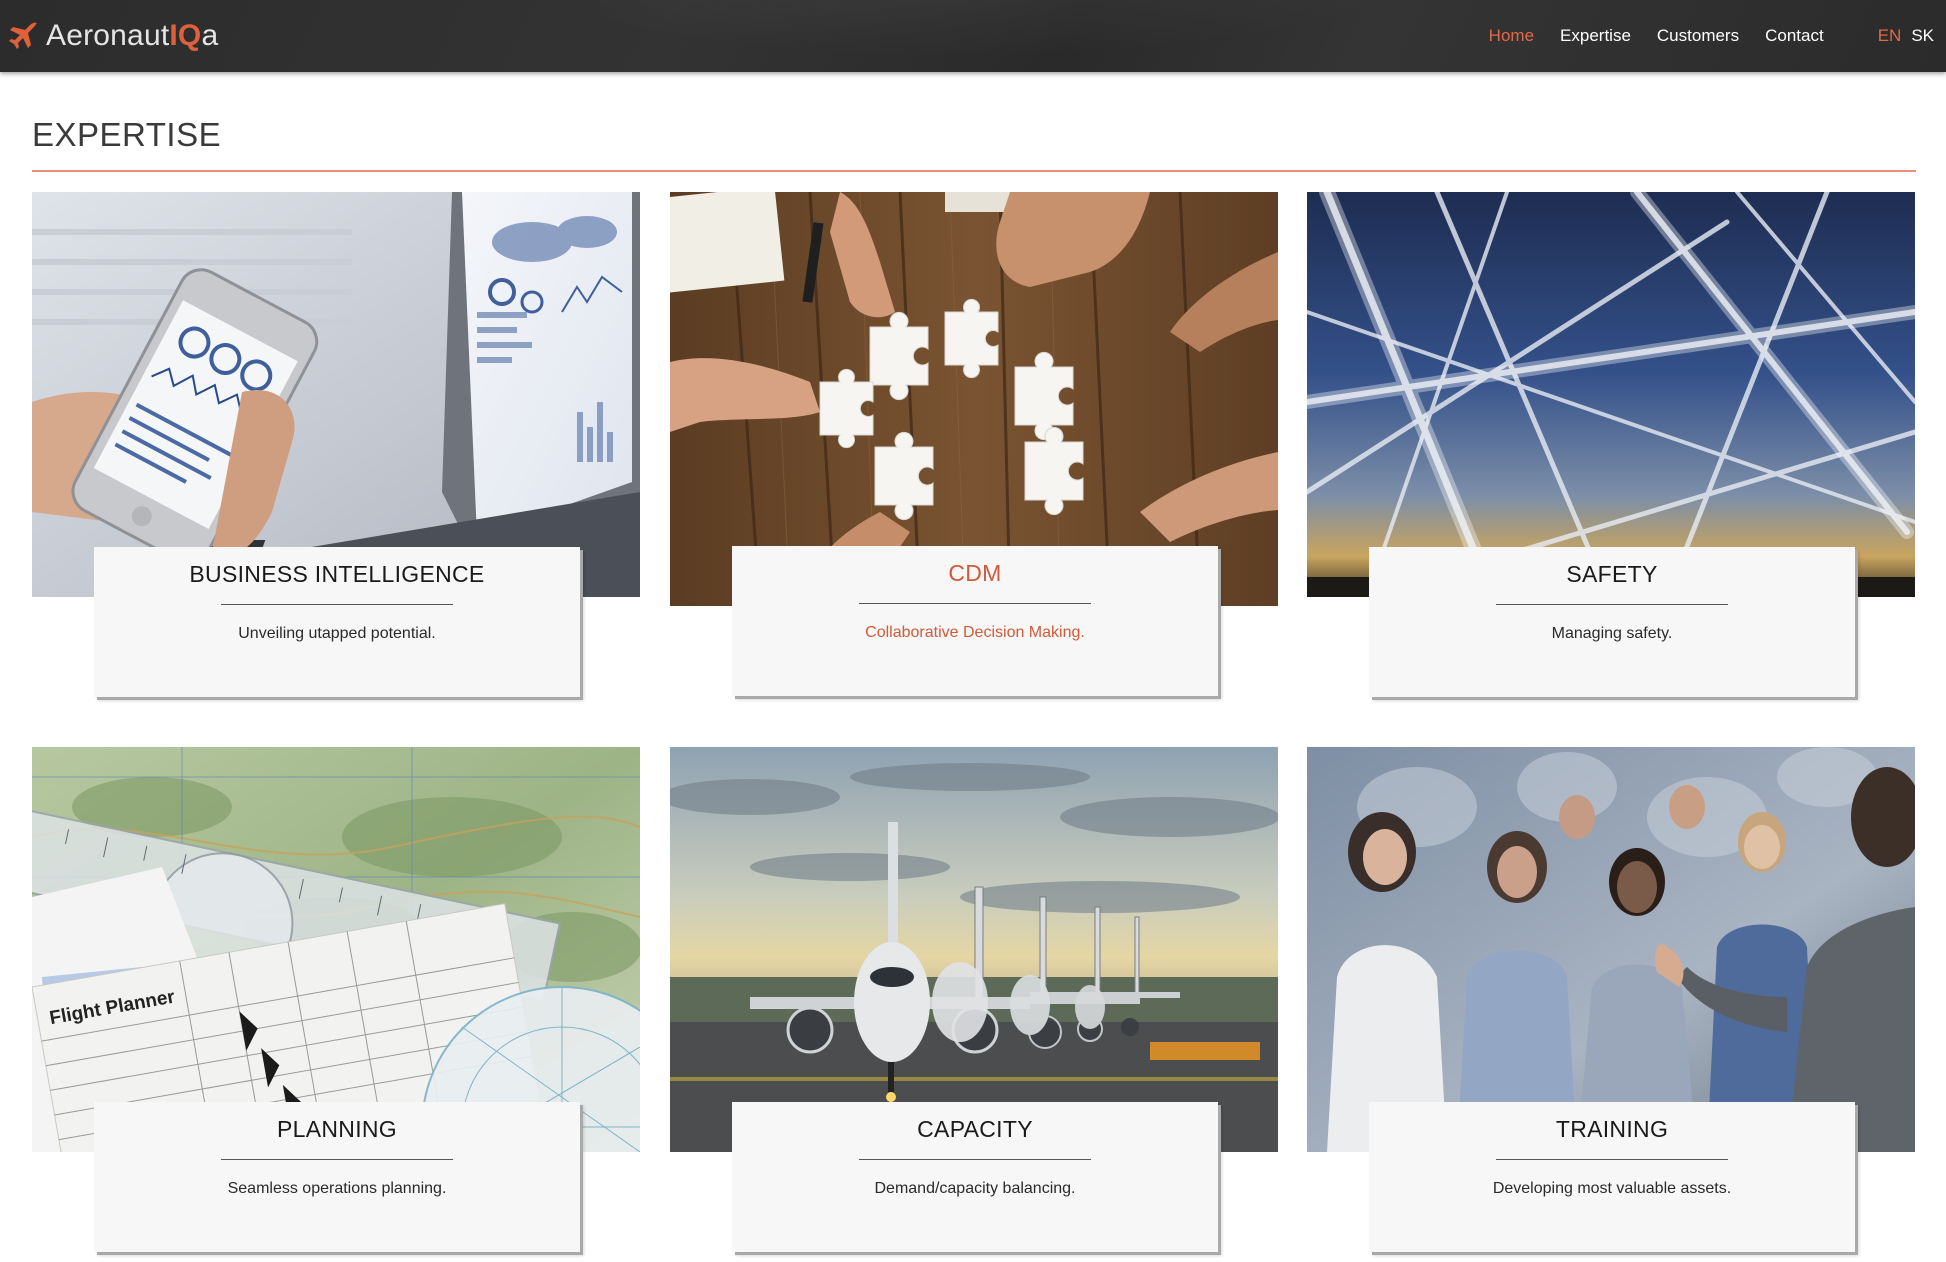 The height and width of the screenshot is (1262, 1946). What do you see at coordinates (1612, 633) in the screenshot?
I see `card-subtitle: Managing safety.` at bounding box center [1612, 633].